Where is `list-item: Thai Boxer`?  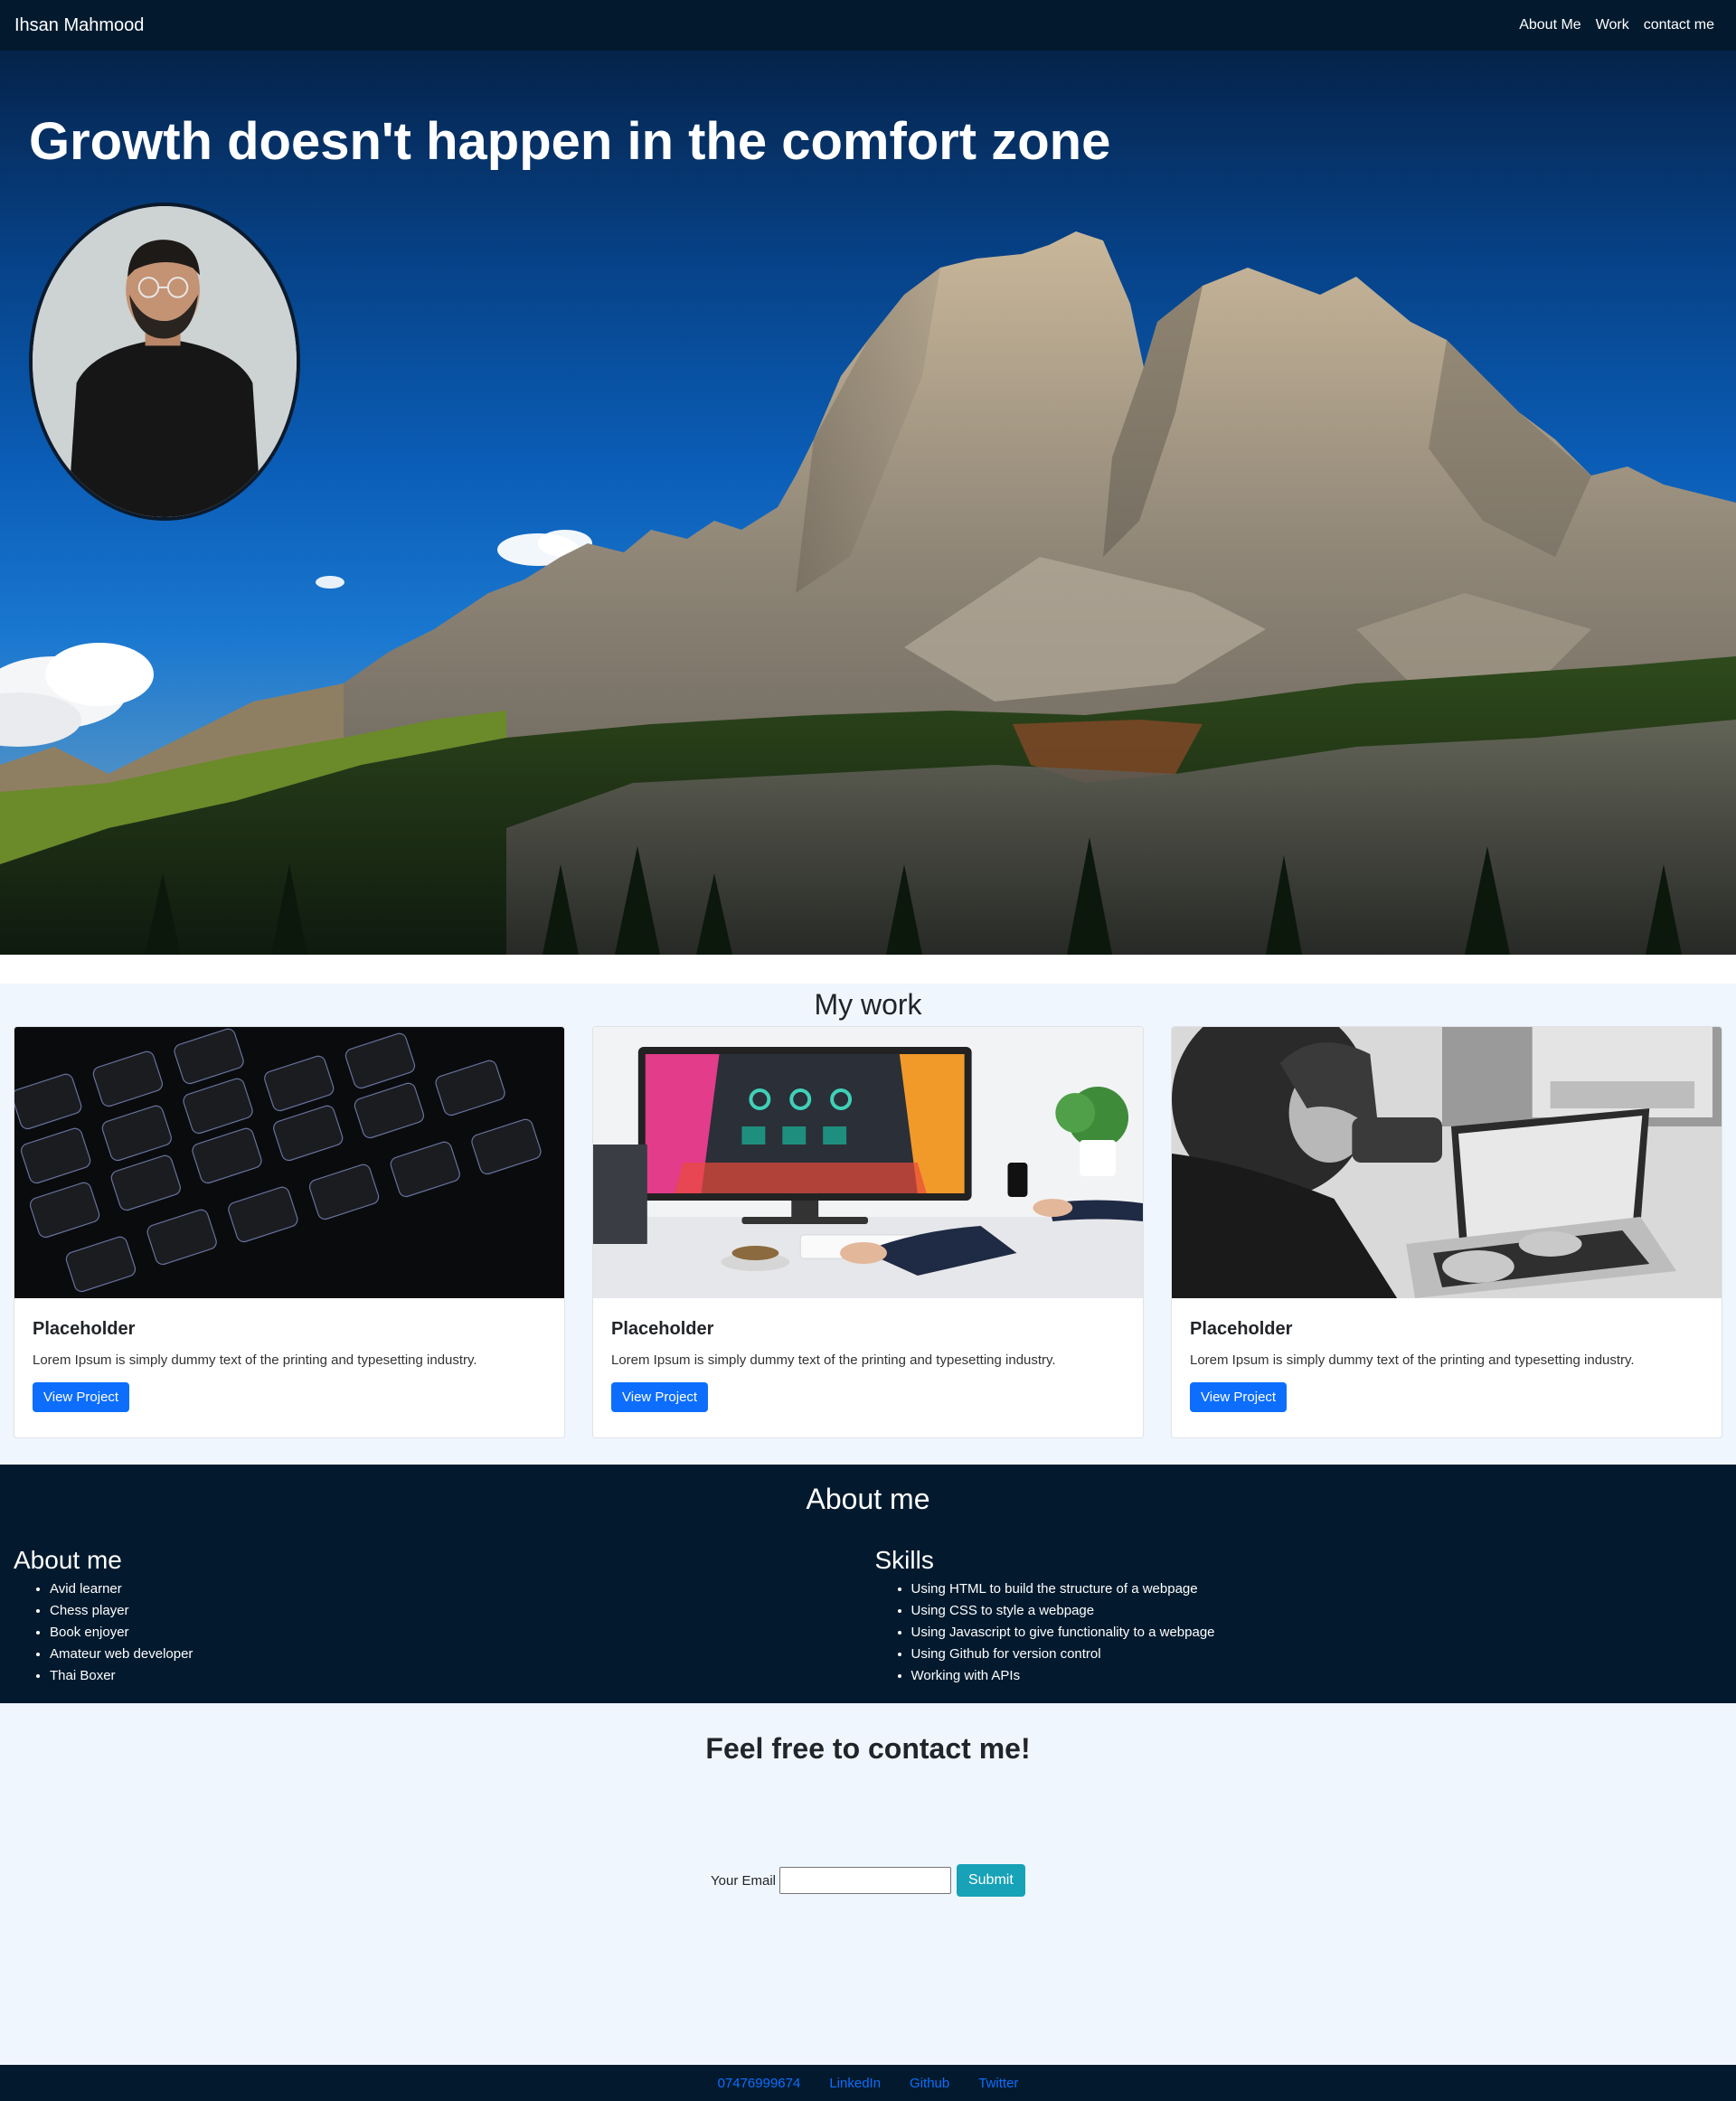 list-item: Thai Boxer is located at coordinates (463, 1676).